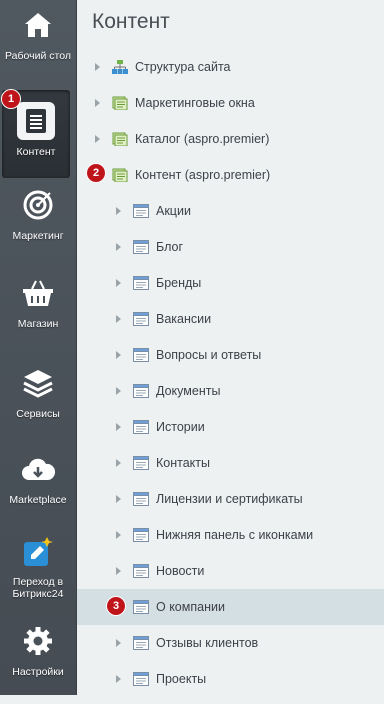 Image resolution: width=384 pixels, height=704 pixels. What do you see at coordinates (184, 319) in the screenshot?
I see `tree-item-label: Вакансии` at bounding box center [184, 319].